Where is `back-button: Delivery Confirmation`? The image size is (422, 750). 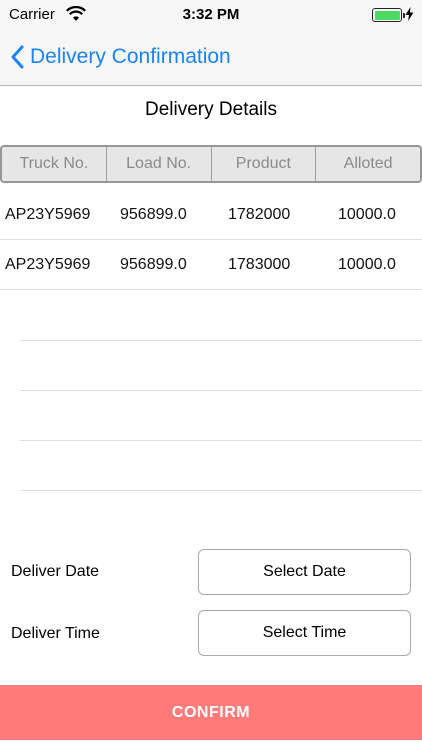
back-button: Delivery Confirmation is located at coordinates (120, 57).